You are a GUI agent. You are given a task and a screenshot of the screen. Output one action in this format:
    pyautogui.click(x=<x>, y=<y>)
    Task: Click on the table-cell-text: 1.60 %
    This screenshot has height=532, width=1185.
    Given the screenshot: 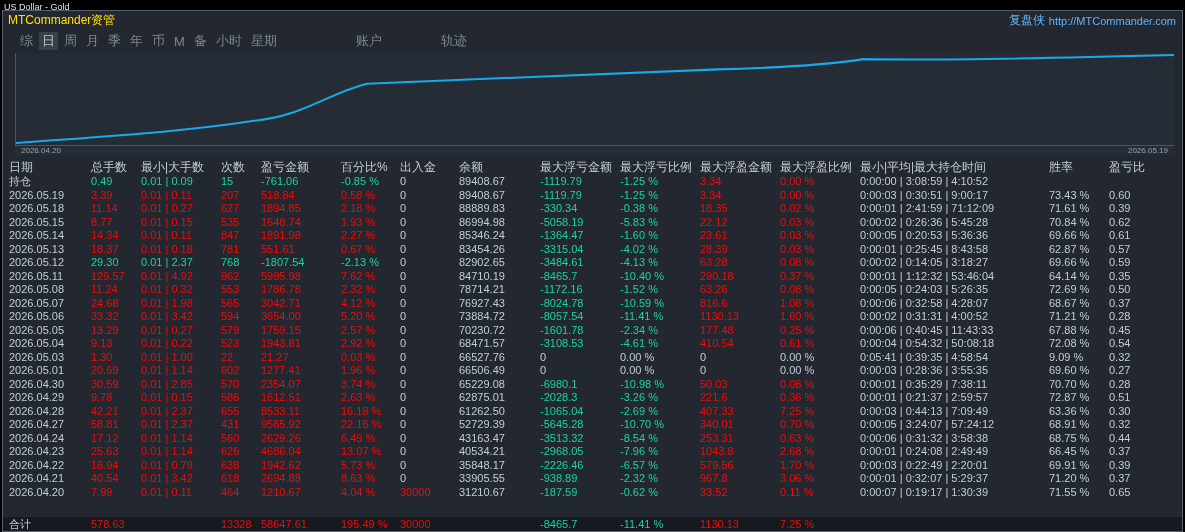 What is the action you would take?
    pyautogui.click(x=798, y=317)
    